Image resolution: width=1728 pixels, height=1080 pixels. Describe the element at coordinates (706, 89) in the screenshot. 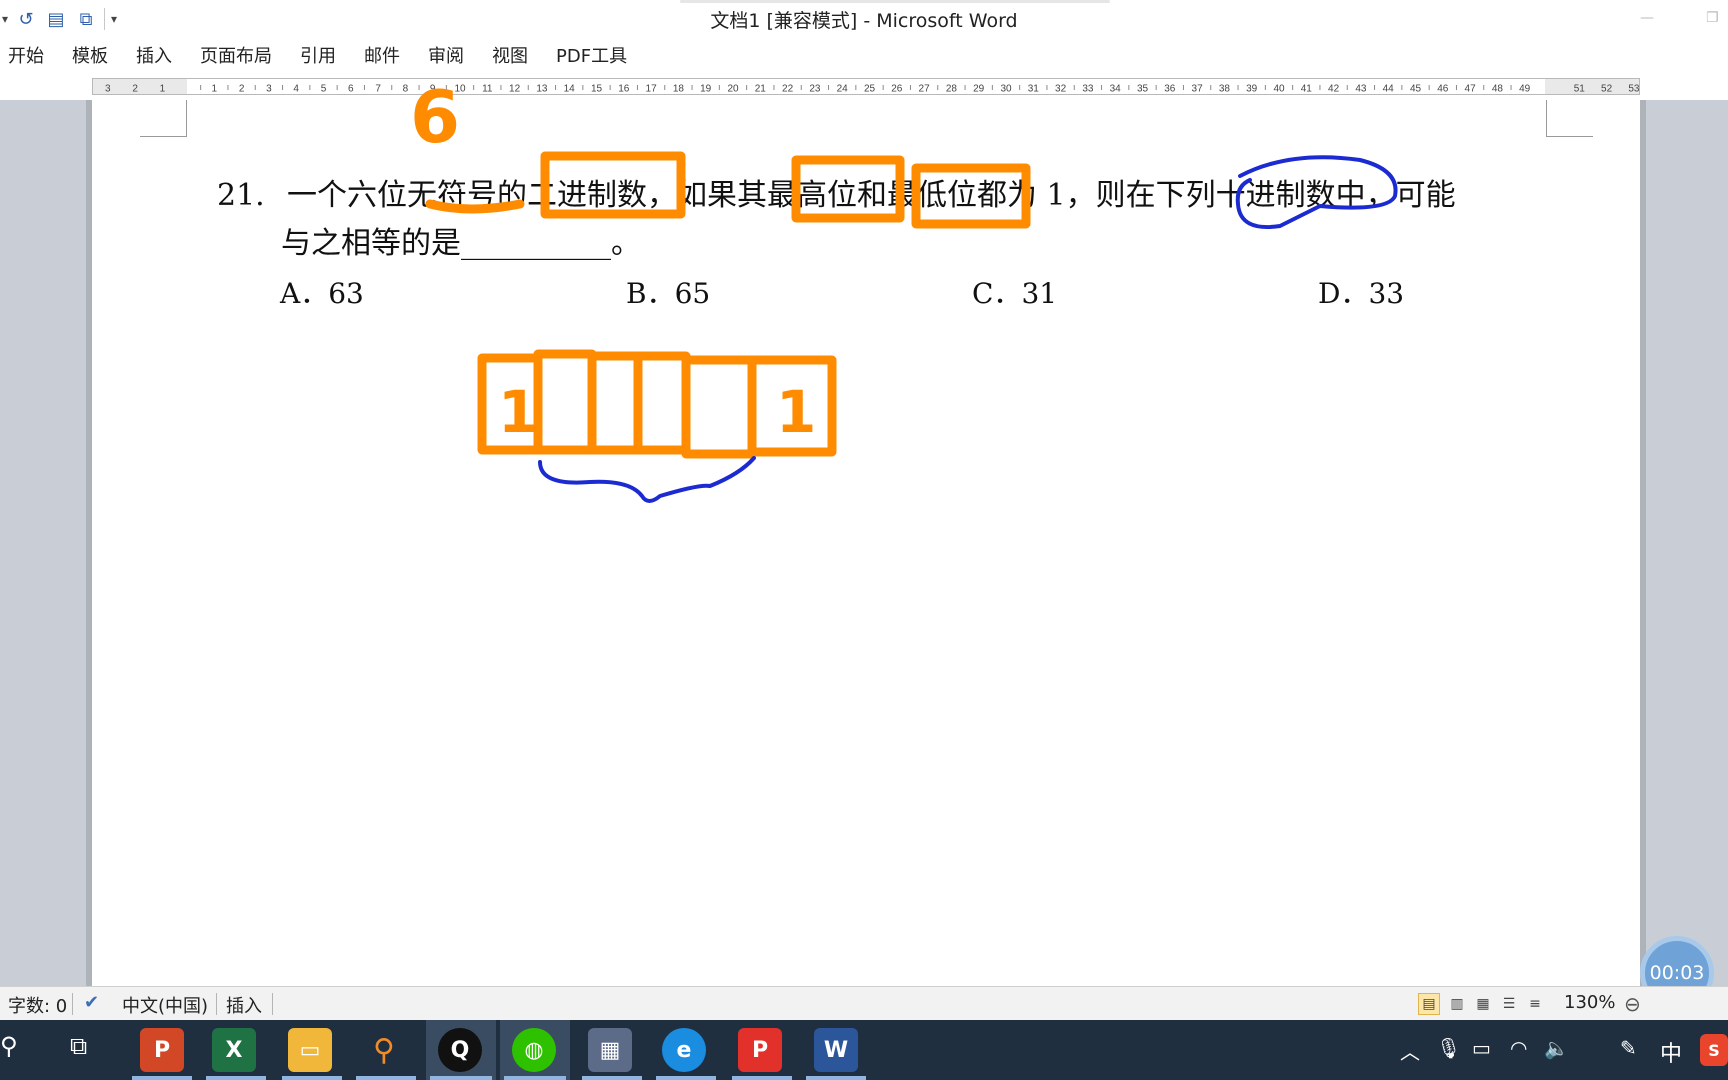

I see `ruler-number: 19` at that location.